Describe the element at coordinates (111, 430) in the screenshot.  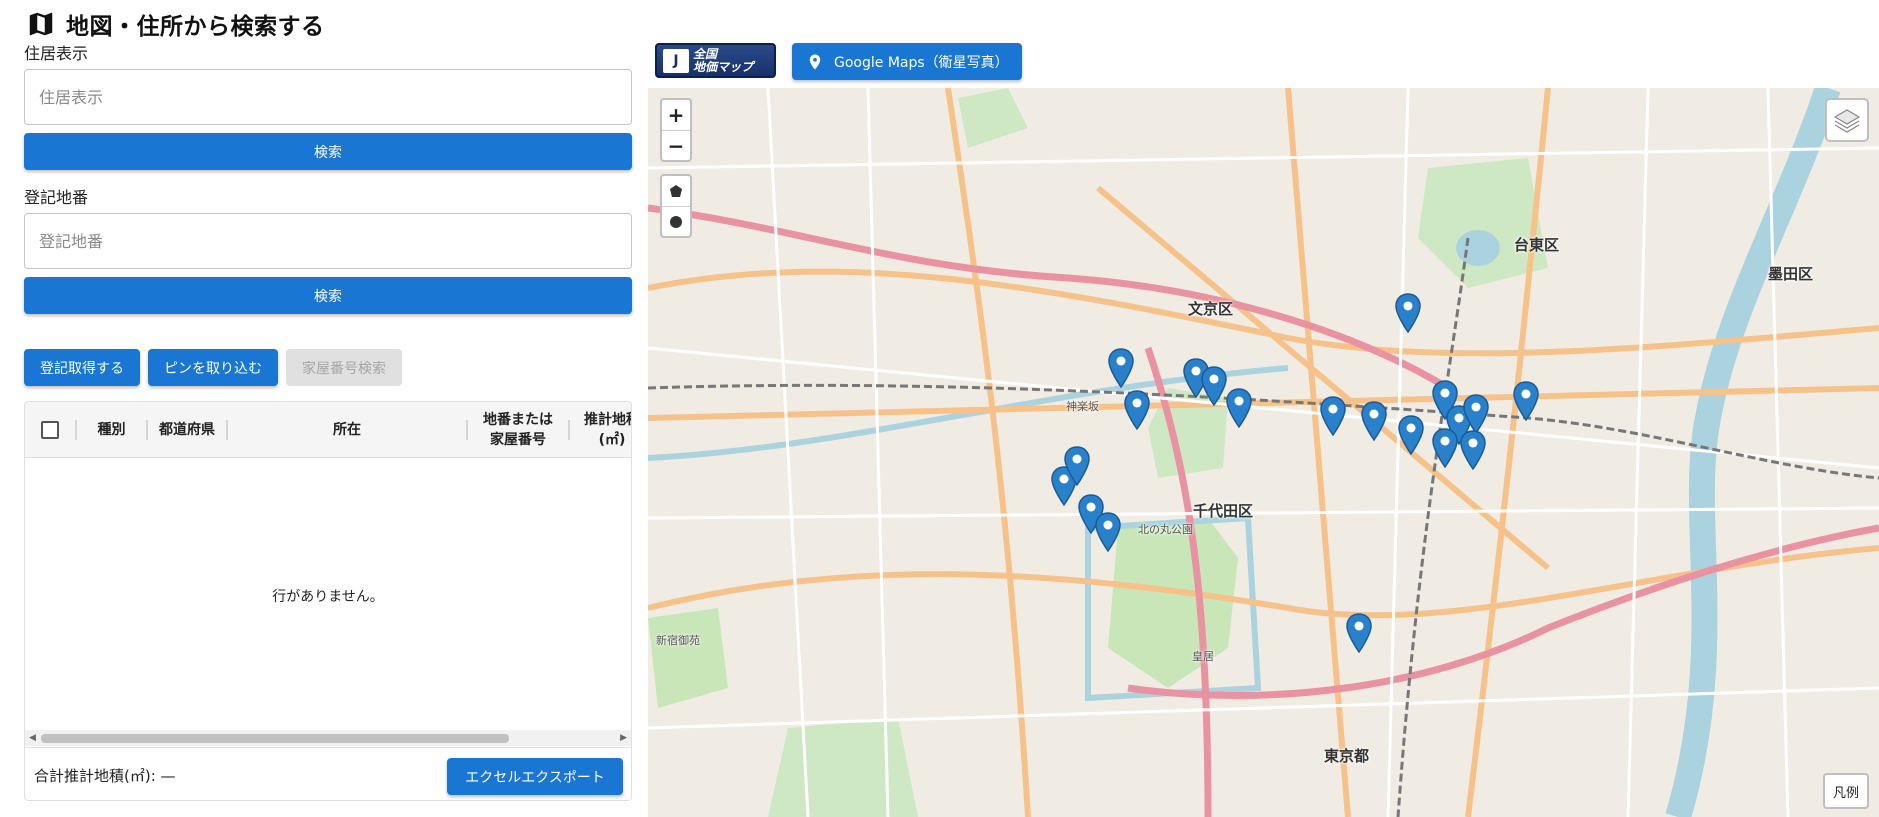
I see `column-header-type: 種別` at that location.